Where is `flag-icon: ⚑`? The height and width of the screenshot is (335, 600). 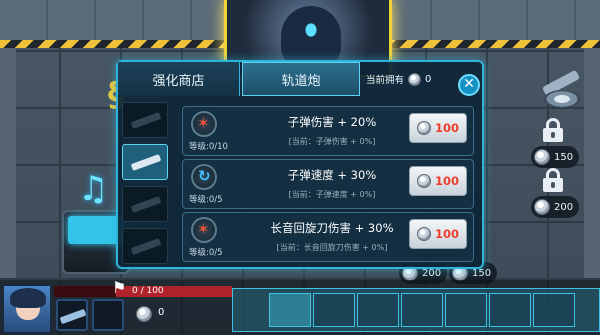
flag-icon: ⚑ is located at coordinates (119, 287).